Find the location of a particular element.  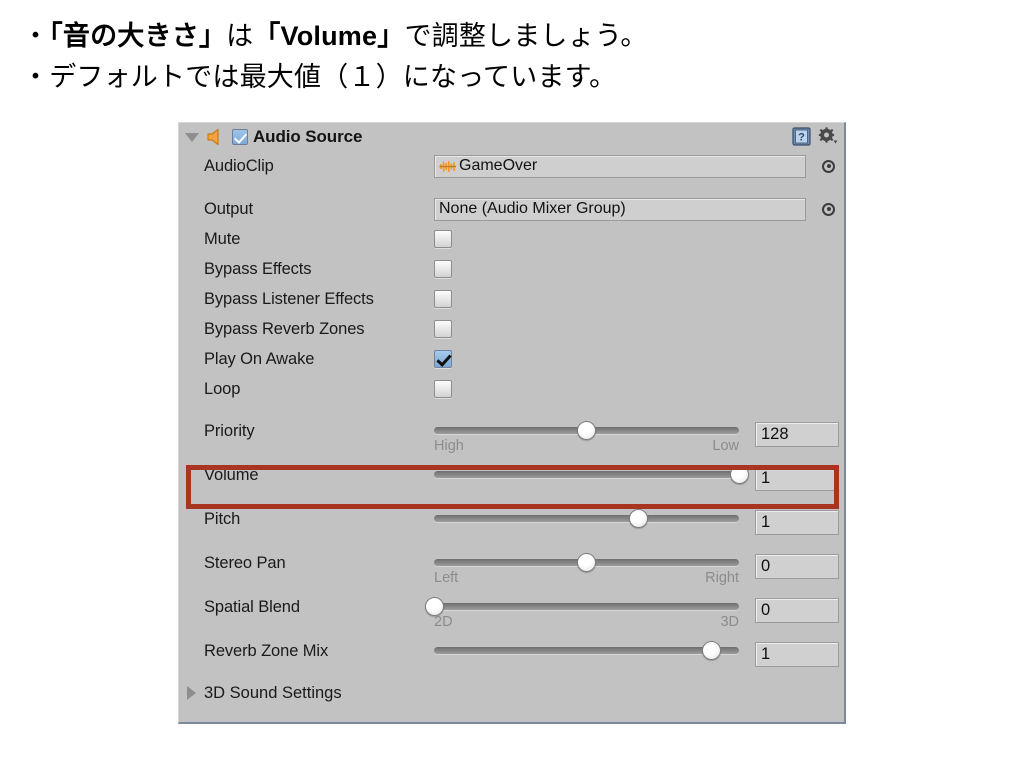

slider-label: Spatial Blend is located at coordinates (252, 607).